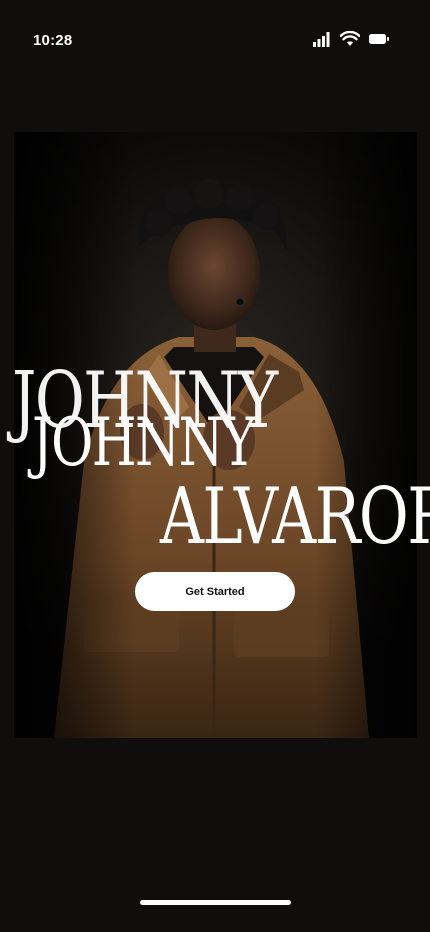 Image resolution: width=430 pixels, height=932 pixels. Describe the element at coordinates (53, 40) in the screenshot. I see `status-time: 10:28` at that location.